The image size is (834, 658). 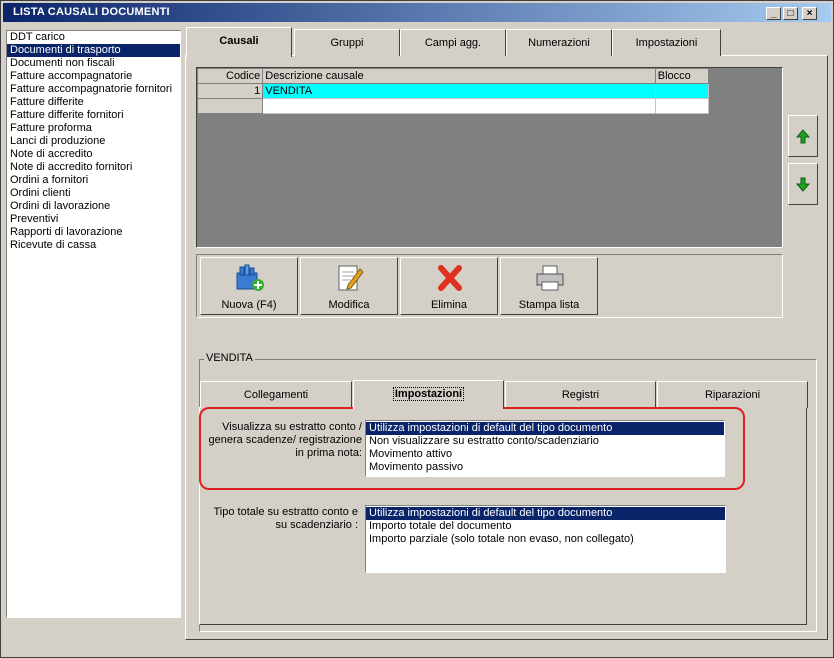 I want to click on minimize-button: _, so click(x=773, y=13).